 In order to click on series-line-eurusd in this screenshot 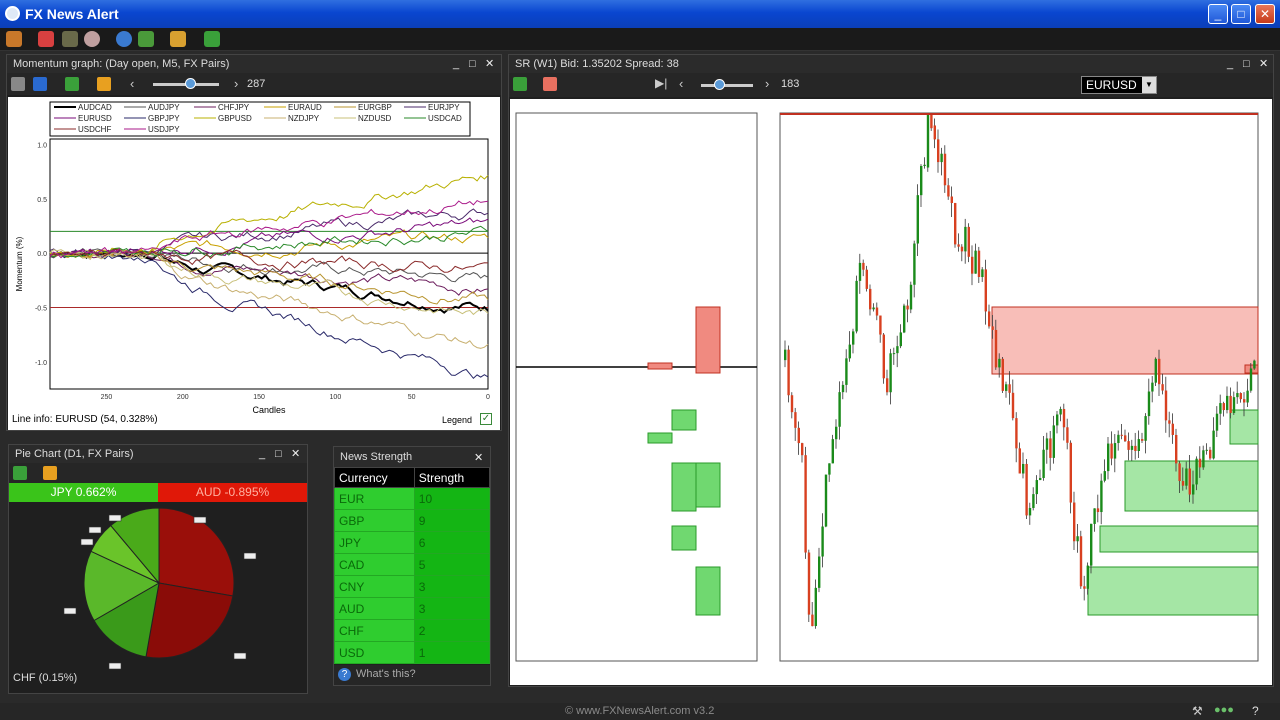, I will do `click(269, 237)`.